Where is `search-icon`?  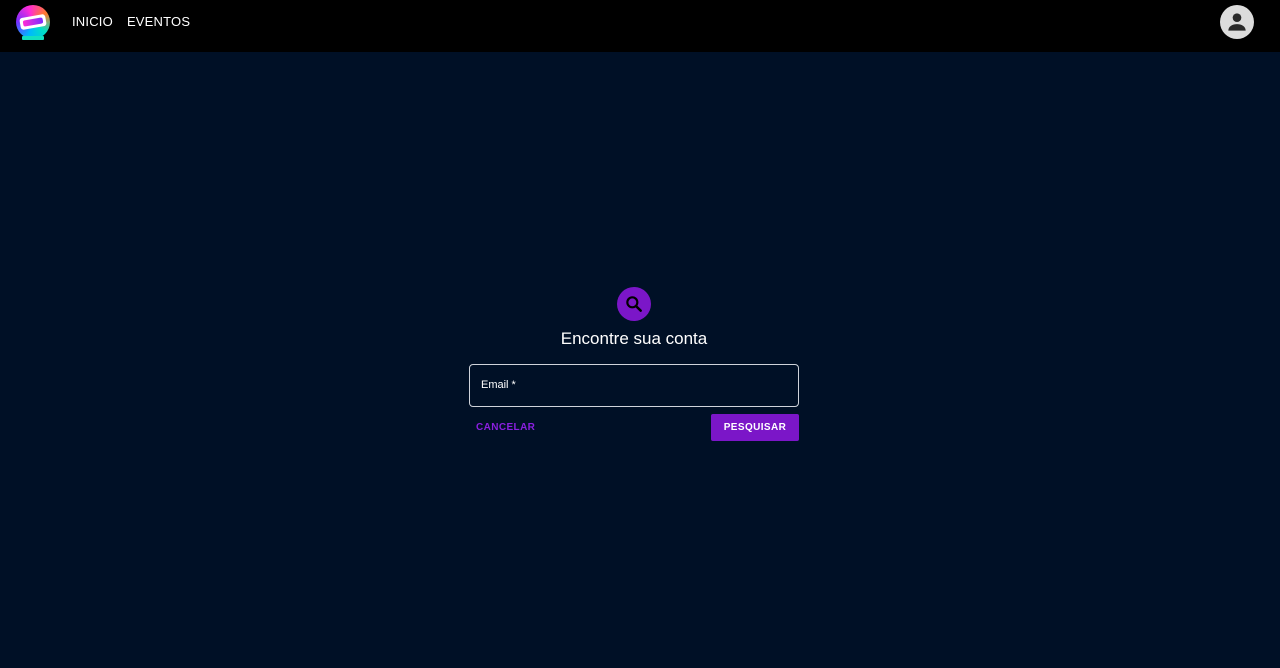 search-icon is located at coordinates (634, 304).